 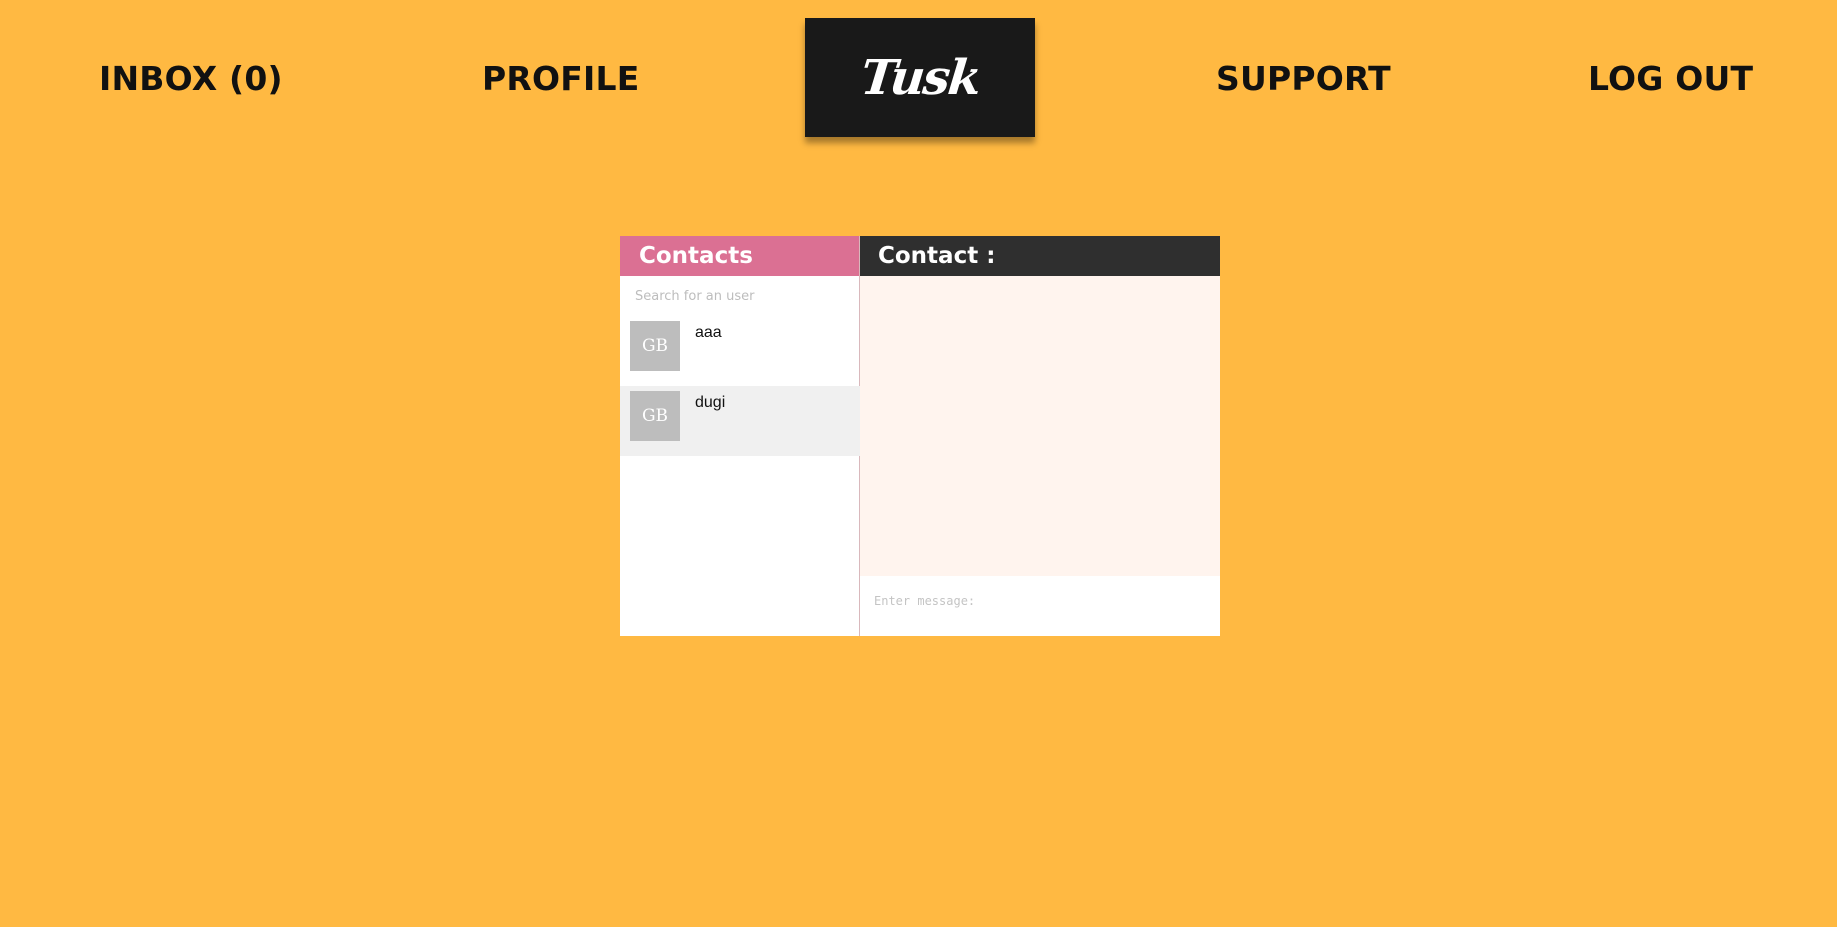 What do you see at coordinates (740, 296) in the screenshot?
I see `search-user-input` at bounding box center [740, 296].